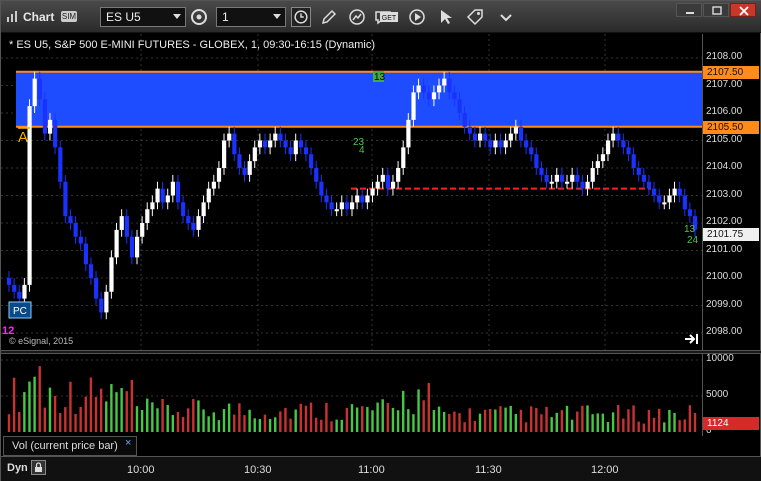 This screenshot has width=761, height=481. What do you see at coordinates (69, 16) in the screenshot?
I see `sim-badge: SIM` at bounding box center [69, 16].